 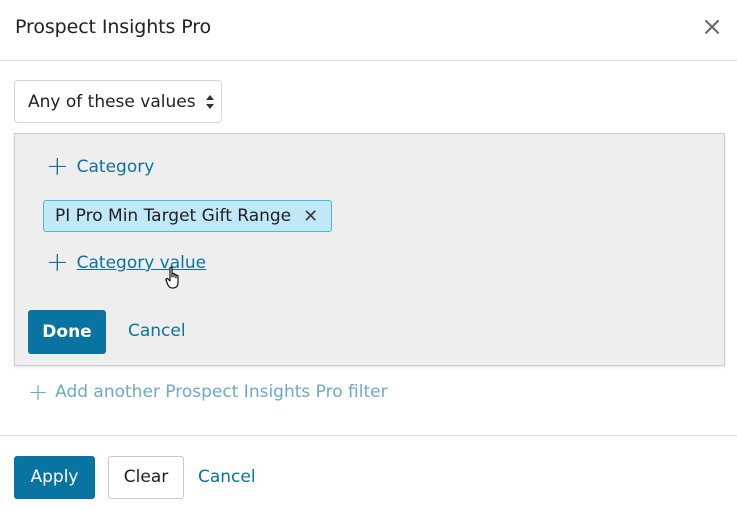 I want to click on dialog-title: Prospect Insights Pro, so click(x=113, y=27).